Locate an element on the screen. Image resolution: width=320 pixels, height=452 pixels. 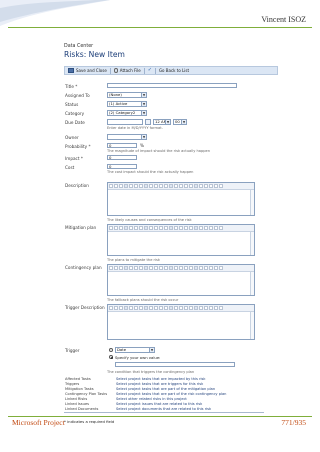
save-icon is located at coordinates (71, 70).